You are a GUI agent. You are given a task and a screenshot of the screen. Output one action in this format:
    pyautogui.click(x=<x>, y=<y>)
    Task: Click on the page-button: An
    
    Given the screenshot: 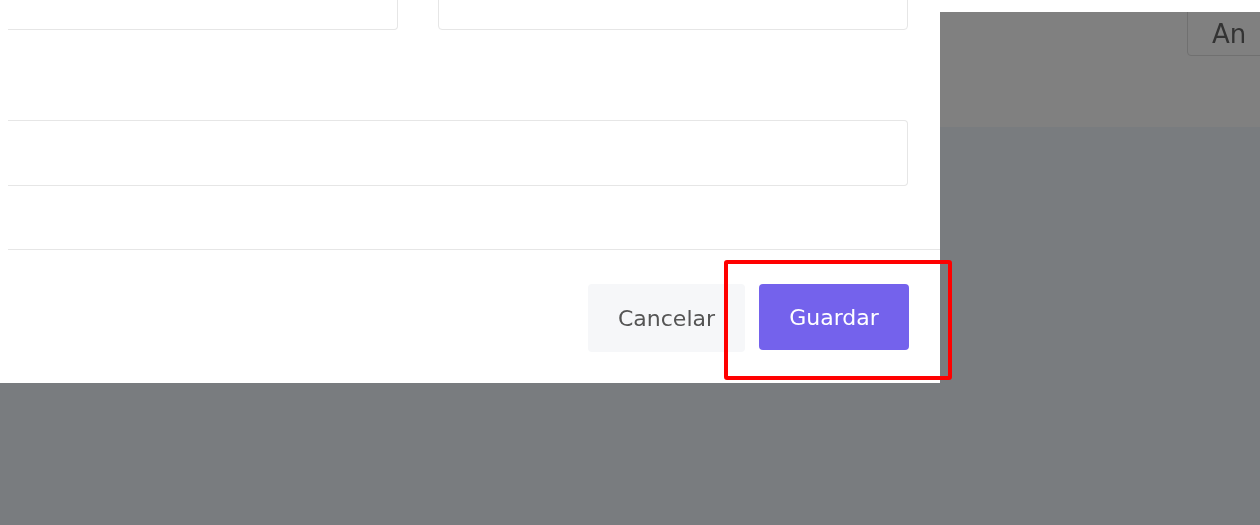 What is the action you would take?
    pyautogui.click(x=1223, y=34)
    